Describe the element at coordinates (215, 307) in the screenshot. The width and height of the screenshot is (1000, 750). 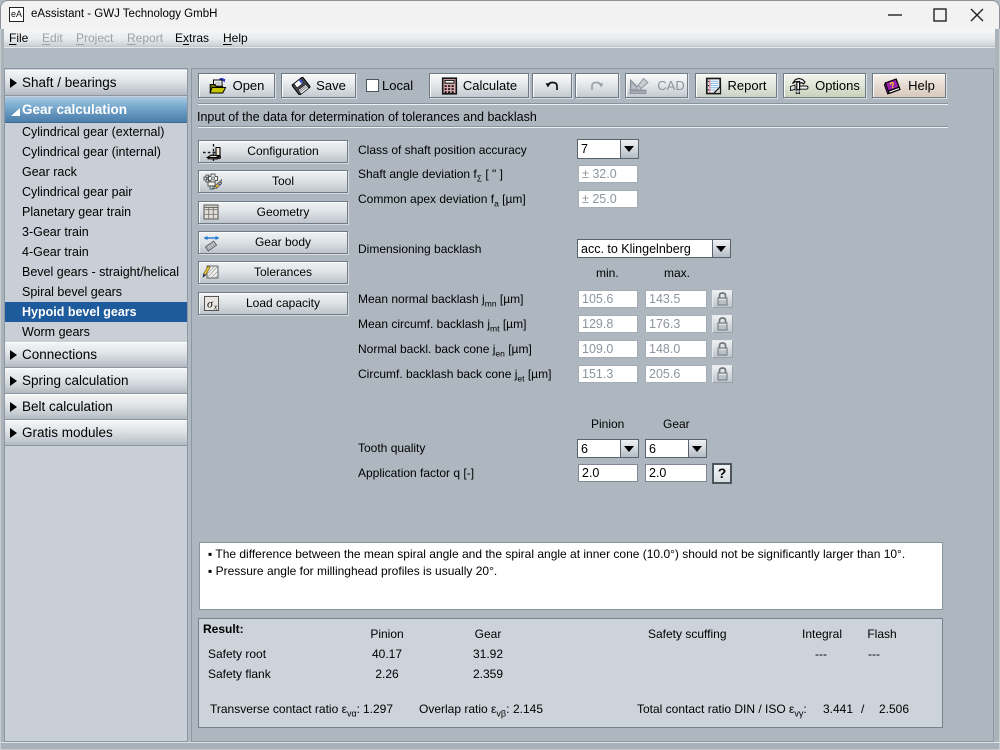
I see `svg-text: x` at that location.